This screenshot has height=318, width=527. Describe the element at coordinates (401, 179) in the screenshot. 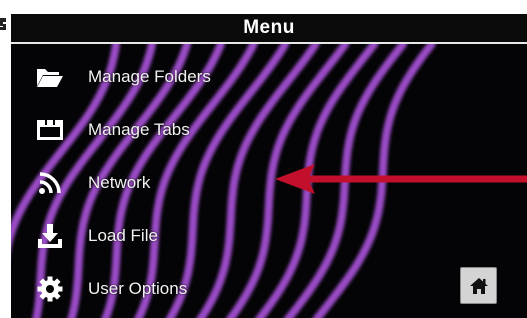

I see `pointer-arrow` at that location.